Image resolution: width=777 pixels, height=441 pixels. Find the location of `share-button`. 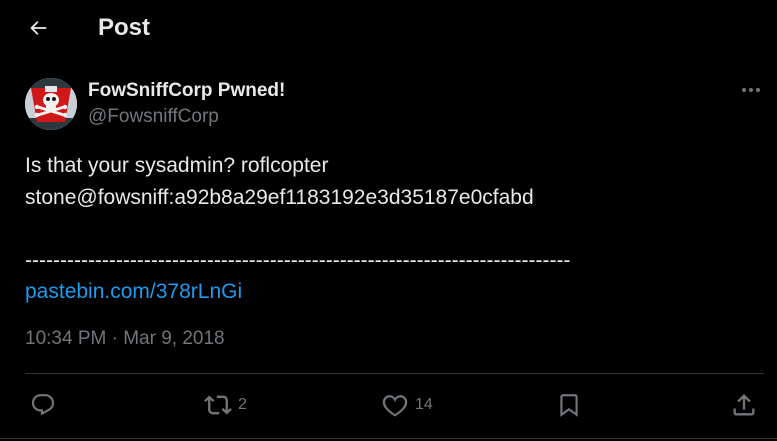

share-button is located at coordinates (744, 405).